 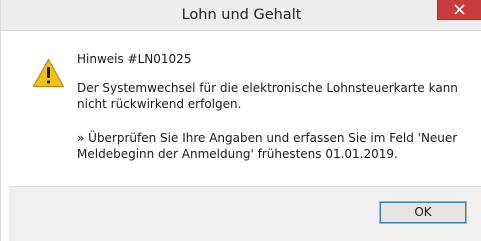 What do you see at coordinates (48, 73) in the screenshot?
I see `warning-icon` at bounding box center [48, 73].